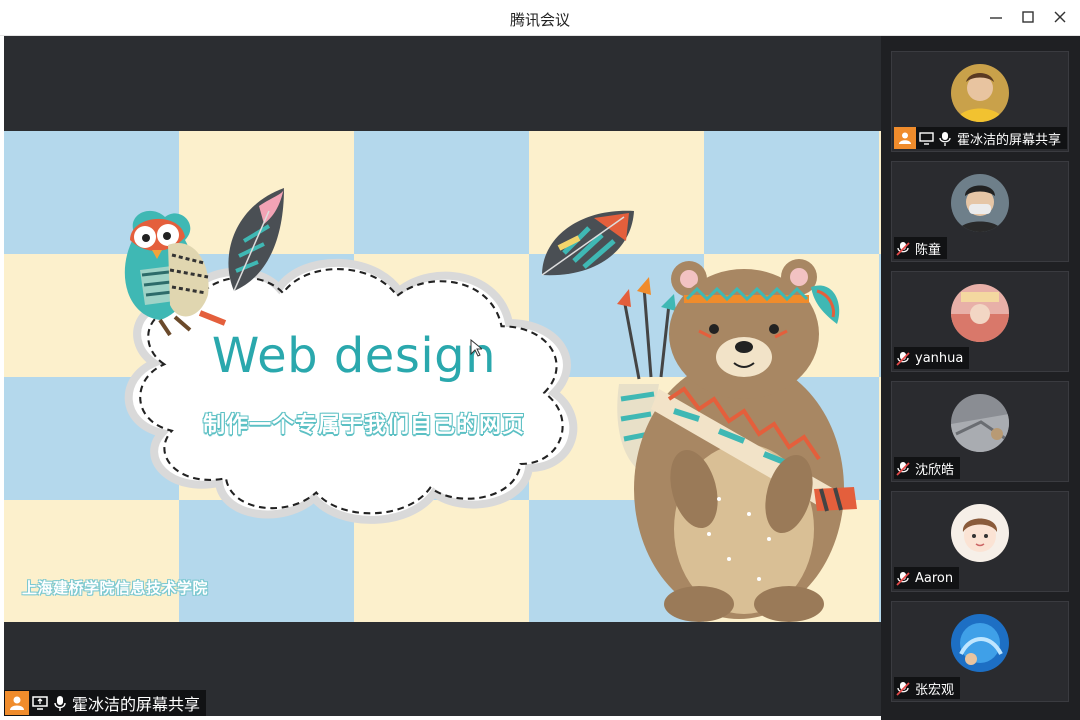  Describe the element at coordinates (934, 578) in the screenshot. I see `participant-name: Aaron` at that location.